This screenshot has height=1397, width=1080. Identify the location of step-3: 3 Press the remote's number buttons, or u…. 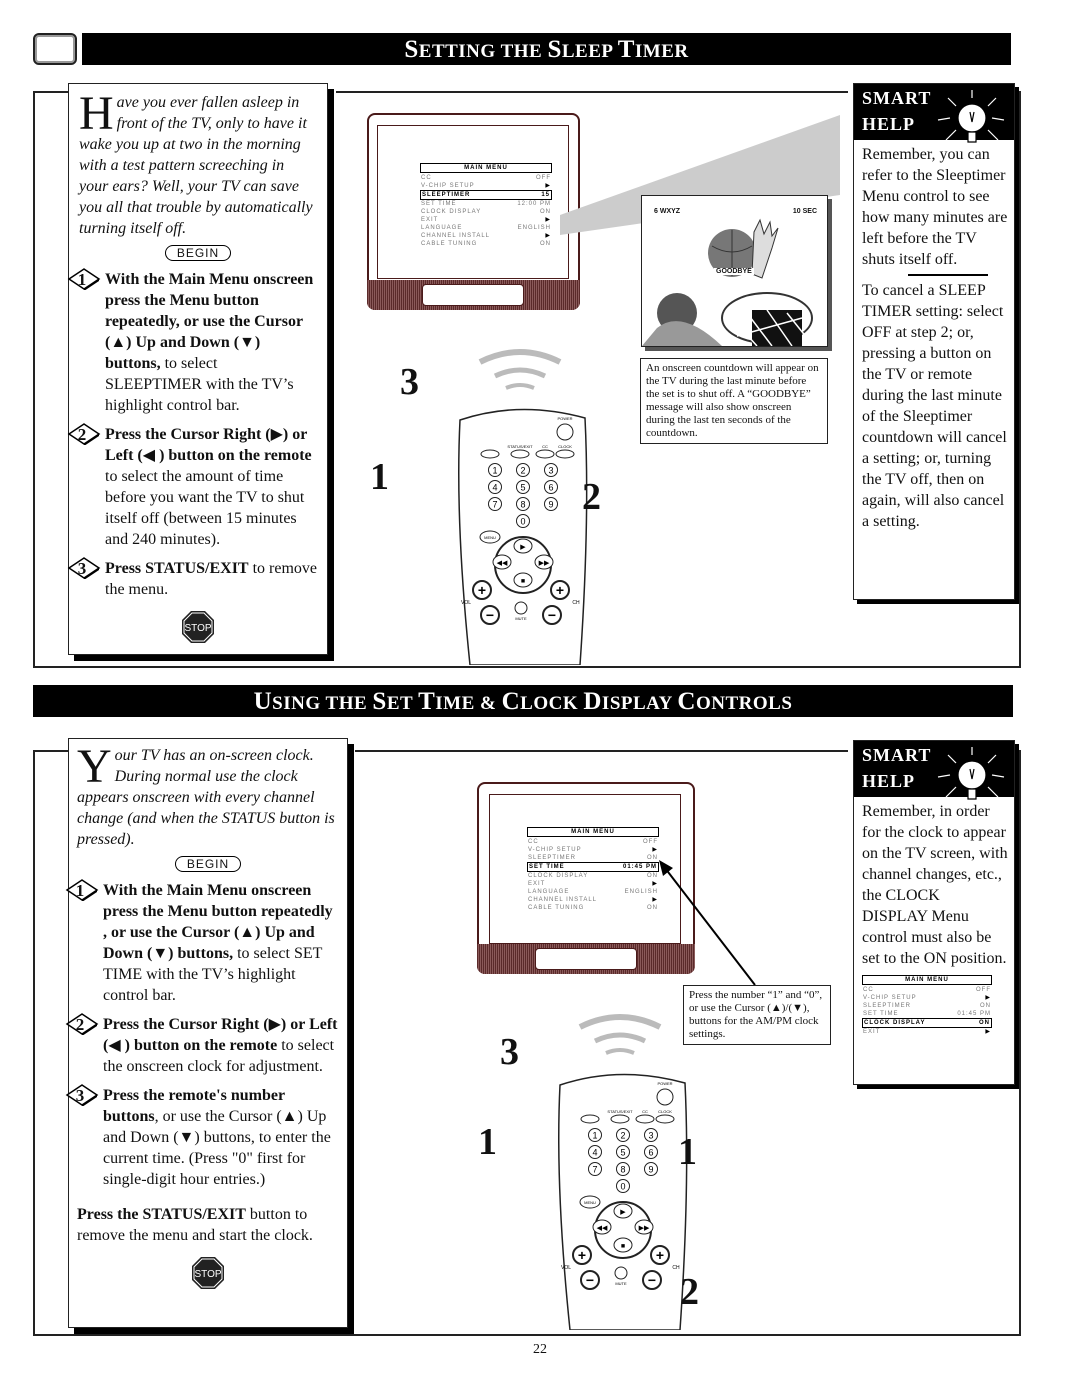
(202, 1137).